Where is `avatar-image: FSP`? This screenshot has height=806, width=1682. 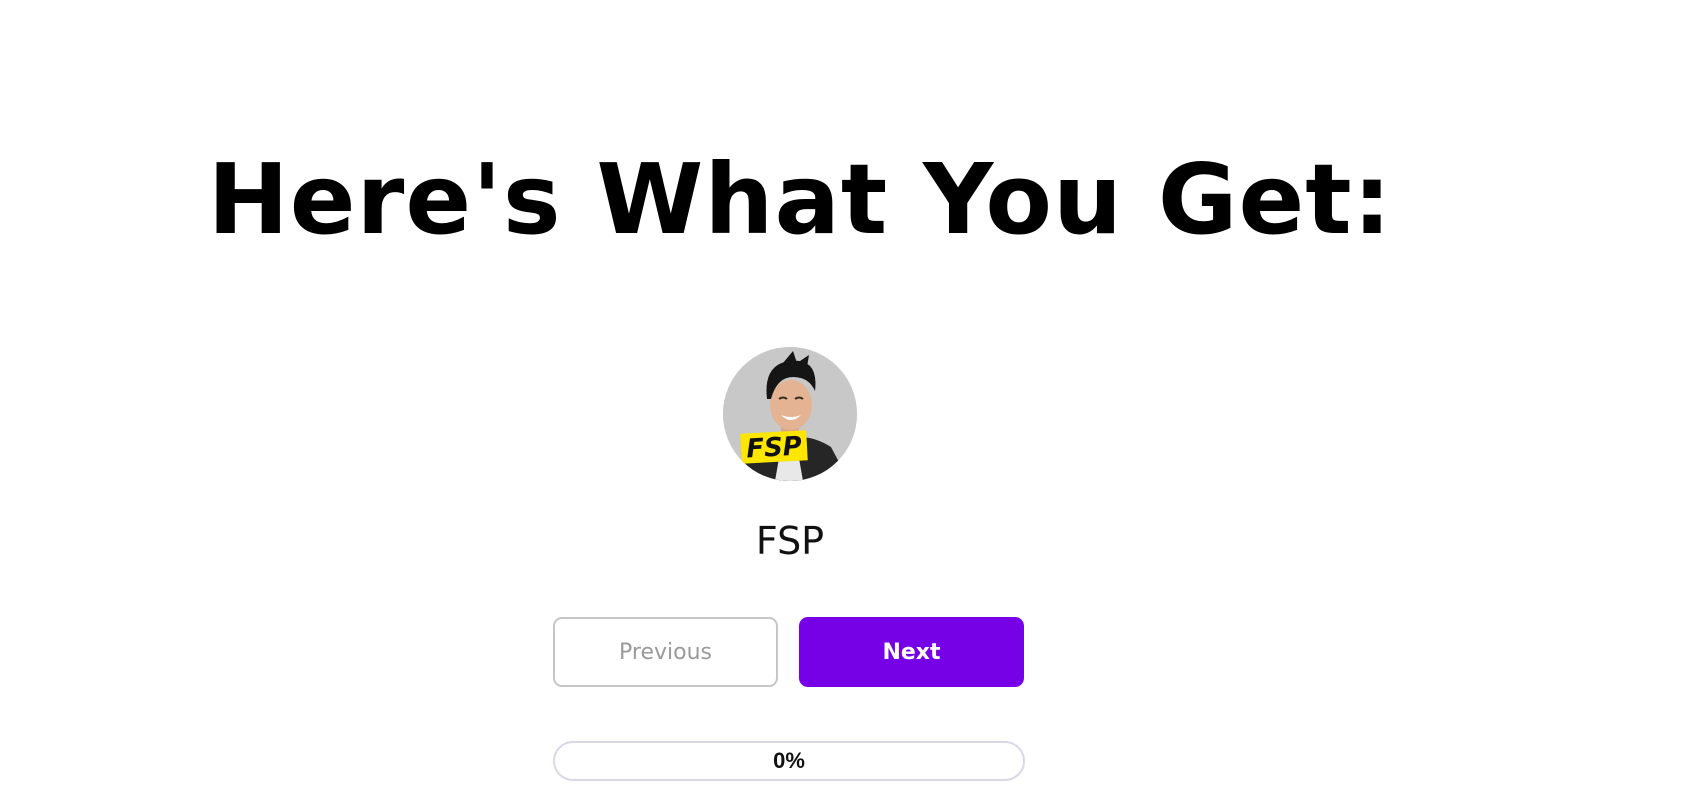
avatar-image: FSP is located at coordinates (790, 414).